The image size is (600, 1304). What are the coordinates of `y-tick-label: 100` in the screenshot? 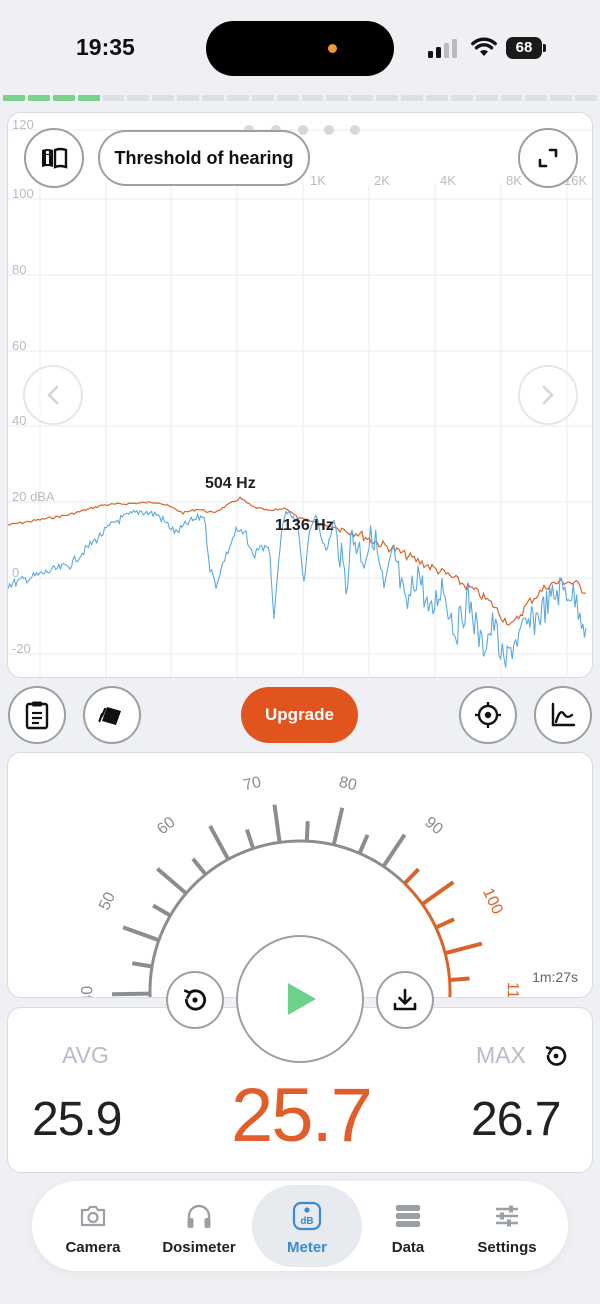 It's located at (23, 193).